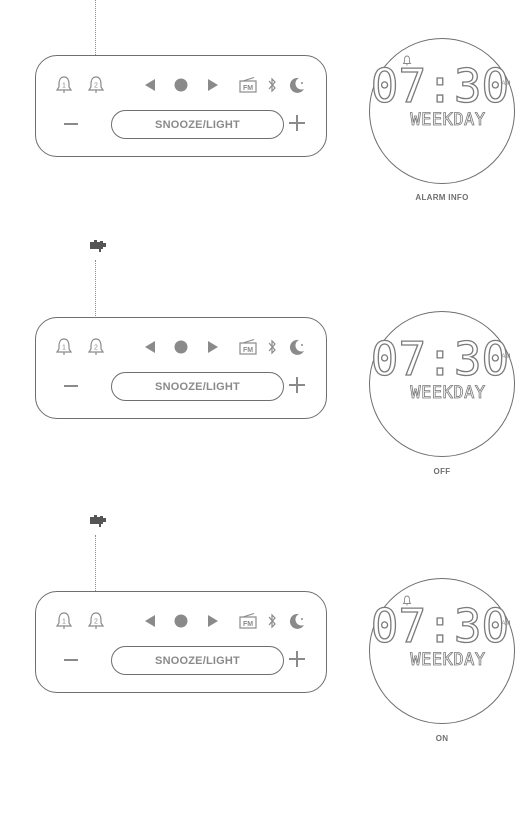 Image resolution: width=520 pixels, height=829 pixels. Describe the element at coordinates (442, 471) in the screenshot. I see `step-caption: OFF` at that location.